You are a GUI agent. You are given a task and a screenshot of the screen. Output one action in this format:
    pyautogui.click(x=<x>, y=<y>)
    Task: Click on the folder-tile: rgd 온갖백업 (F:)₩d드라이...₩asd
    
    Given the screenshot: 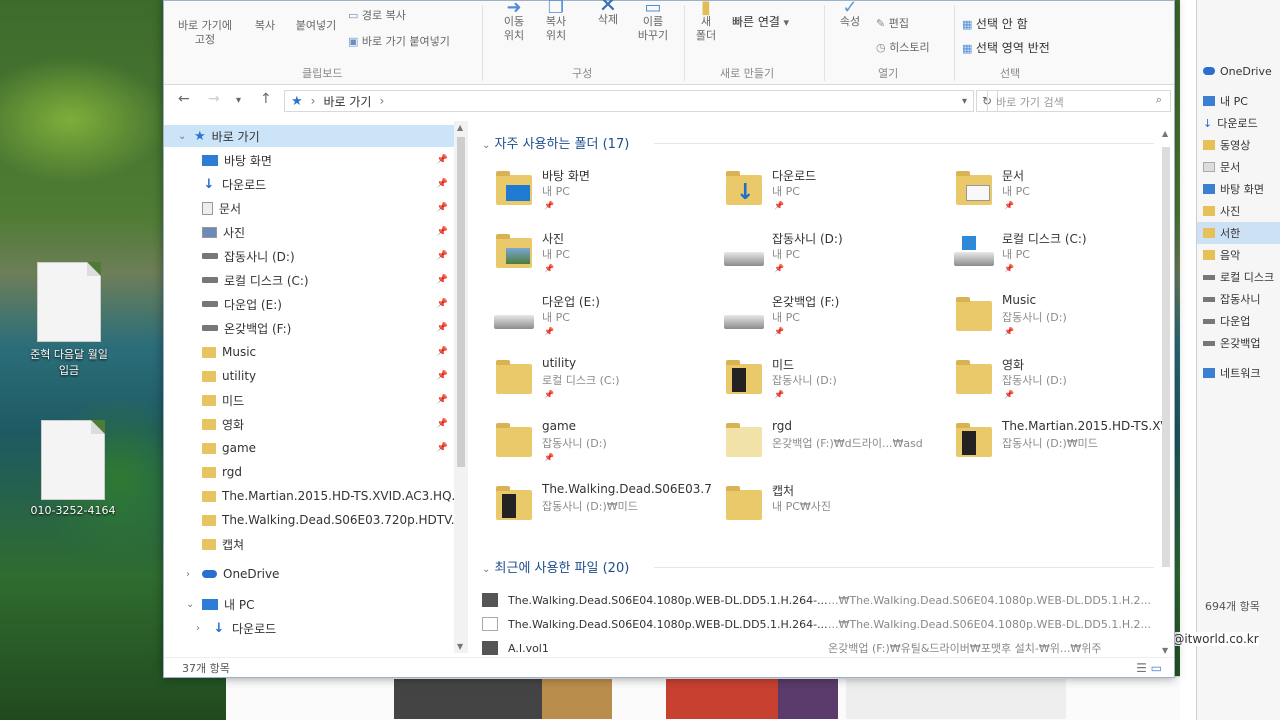 What is the action you would take?
    pyautogui.click(x=832, y=446)
    